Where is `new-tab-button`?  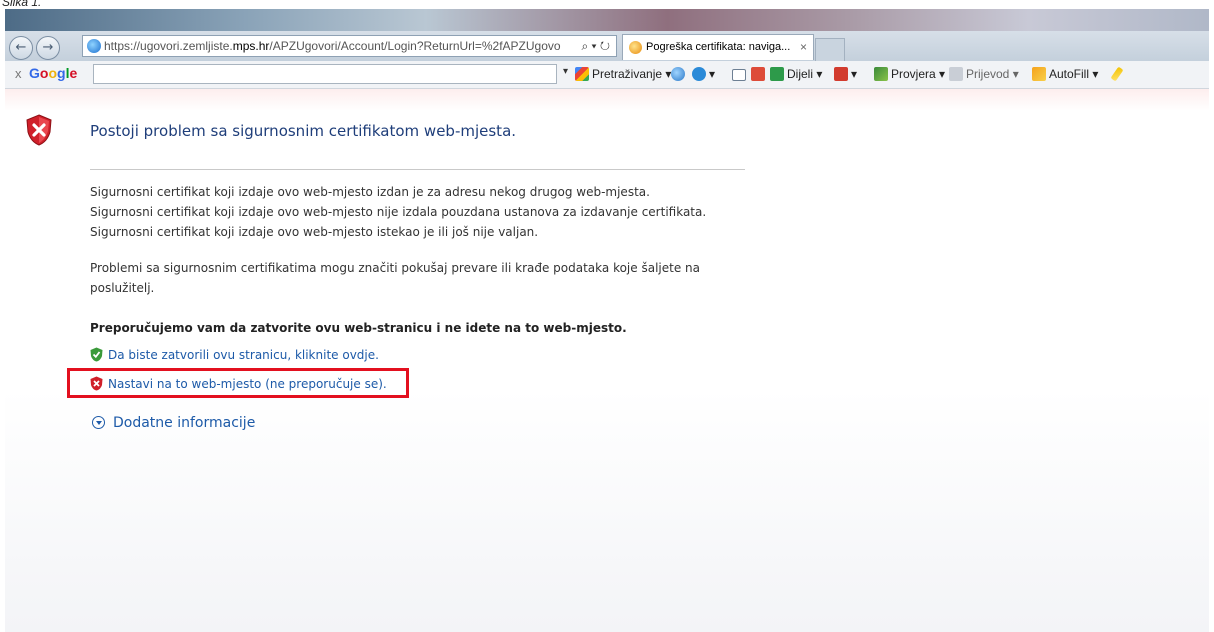
new-tab-button is located at coordinates (830, 49).